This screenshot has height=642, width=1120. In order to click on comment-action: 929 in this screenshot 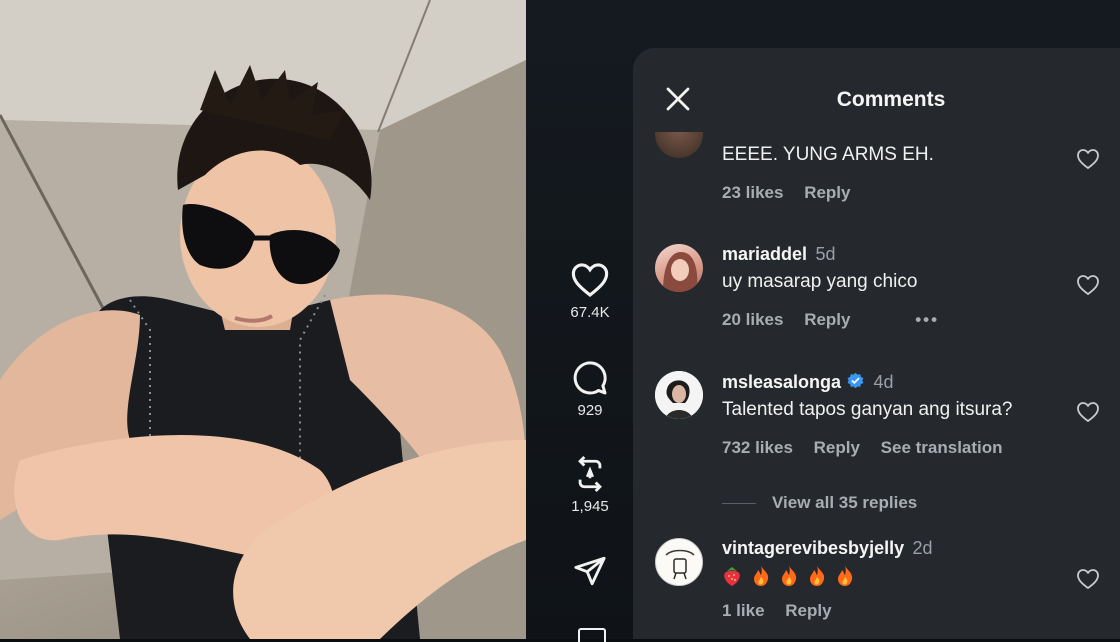, I will do `click(590, 389)`.